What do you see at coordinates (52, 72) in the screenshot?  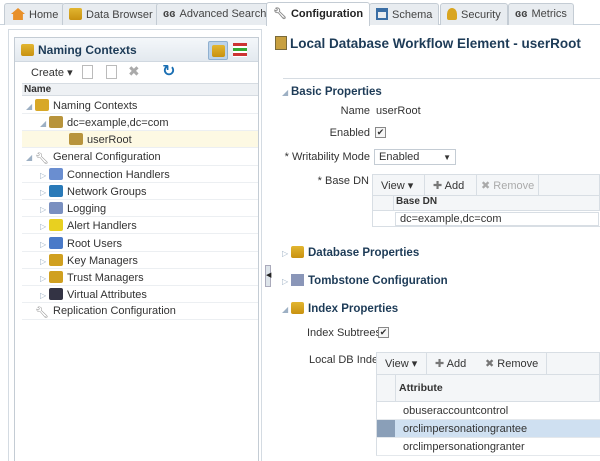 I see `create-menu: Create ▾` at bounding box center [52, 72].